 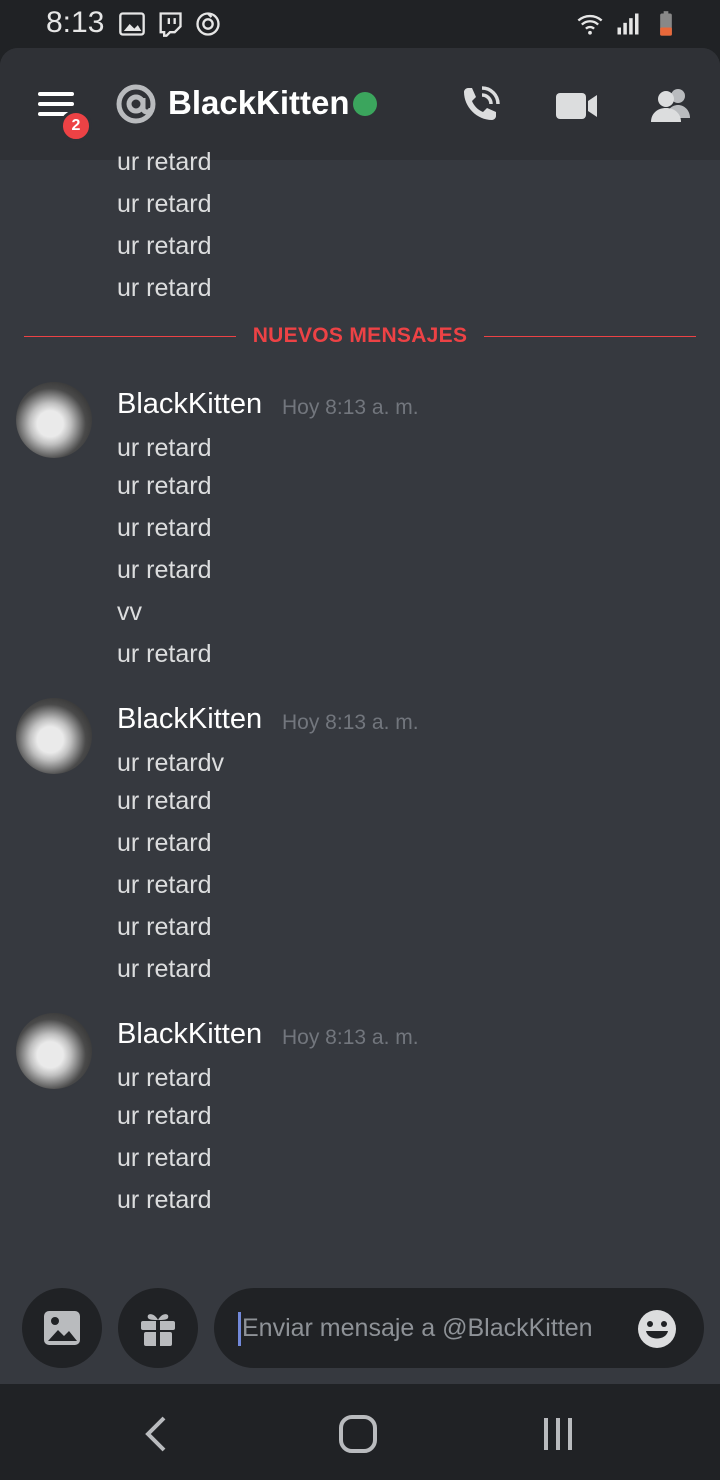 I want to click on system-navigation-bar, so click(x=360, y=1432).